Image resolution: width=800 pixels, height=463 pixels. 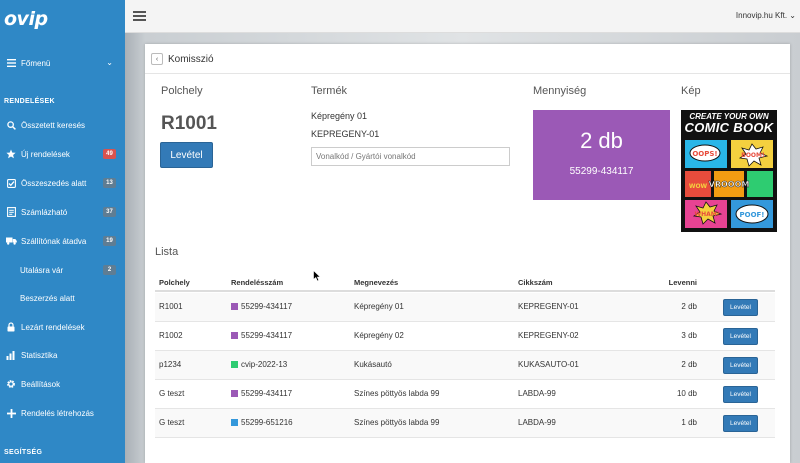 What do you see at coordinates (373, 364) in the screenshot?
I see `cell-name: Kukásautó` at bounding box center [373, 364].